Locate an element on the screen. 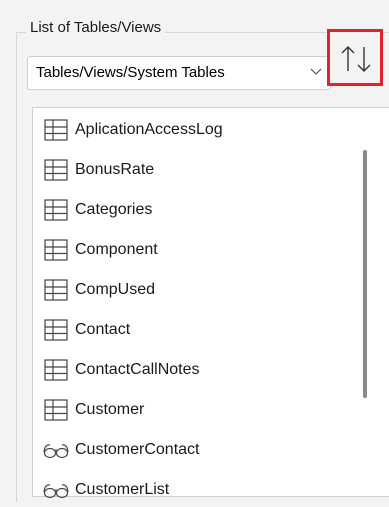 The height and width of the screenshot is (507, 389). list-item-label: Component is located at coordinates (116, 249).